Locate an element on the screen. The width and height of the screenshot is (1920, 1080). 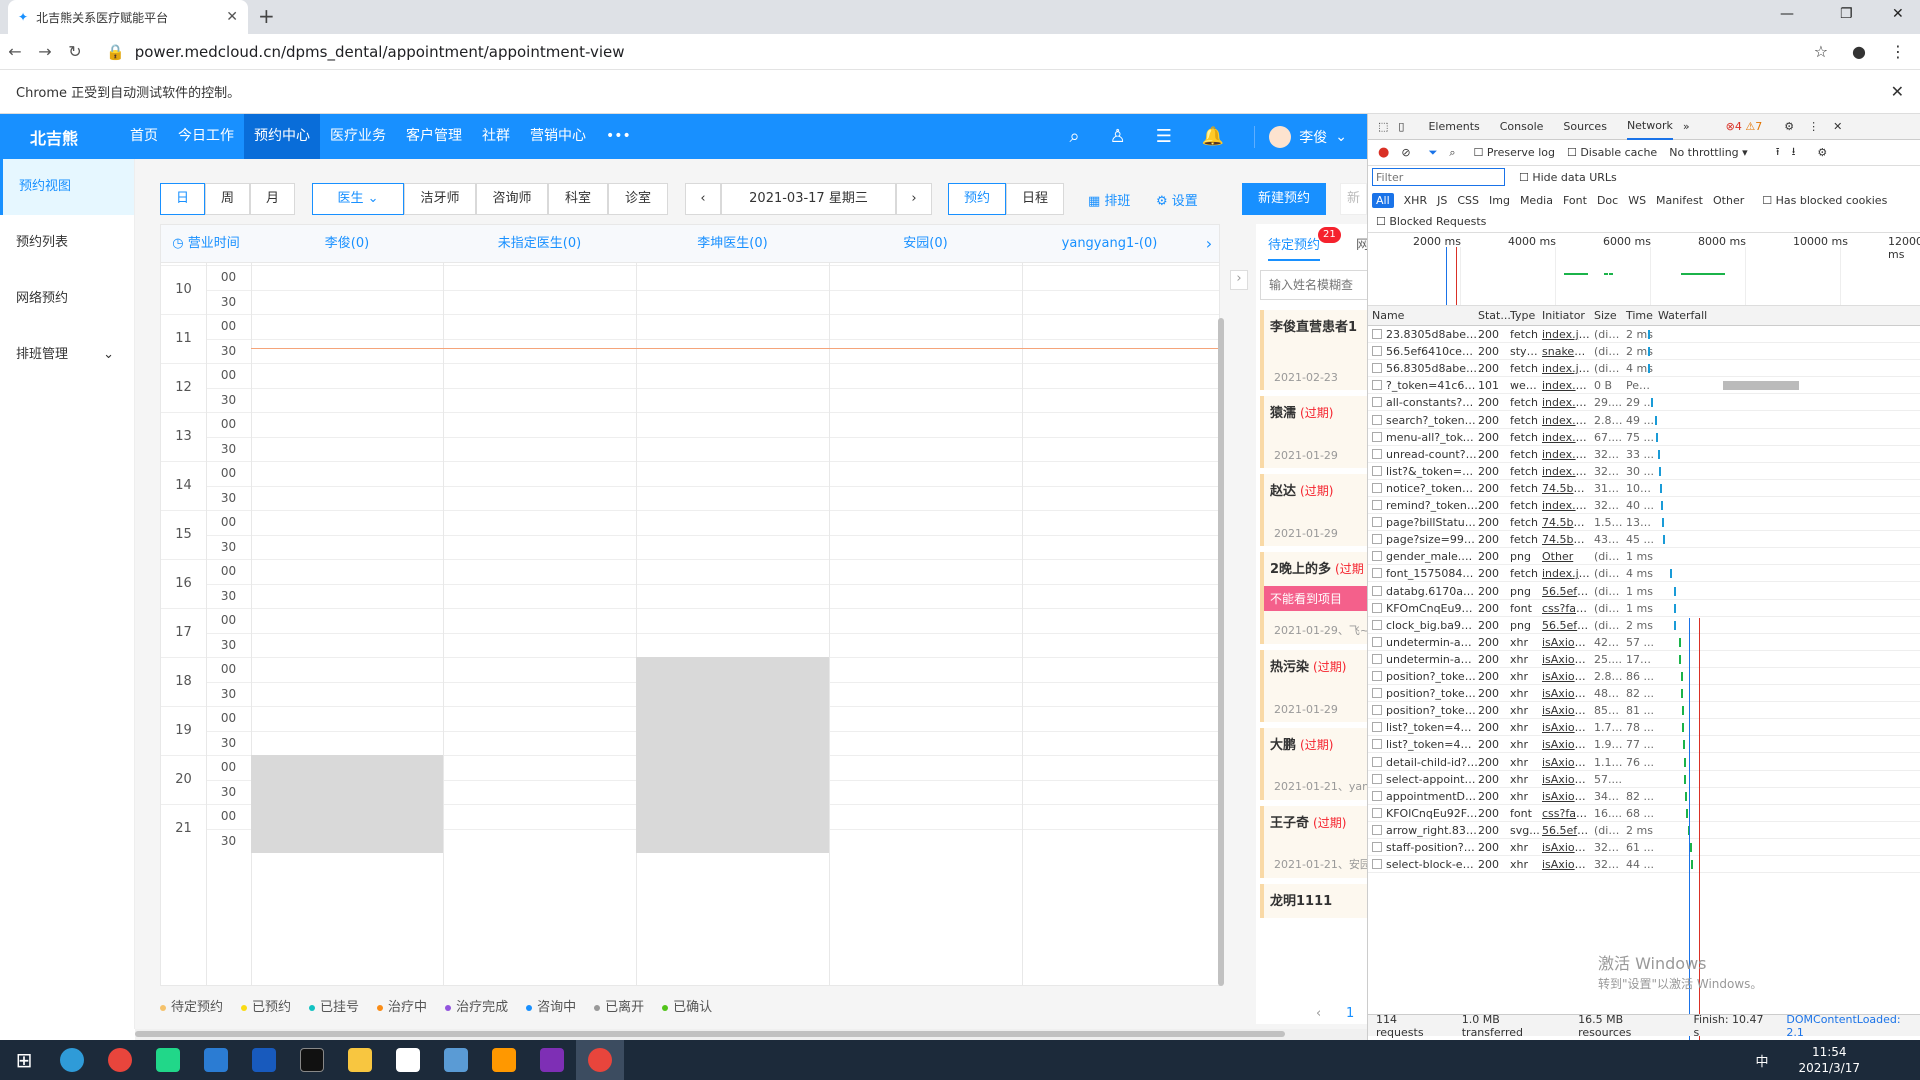
type-filter-media: Media is located at coordinates (1536, 200).